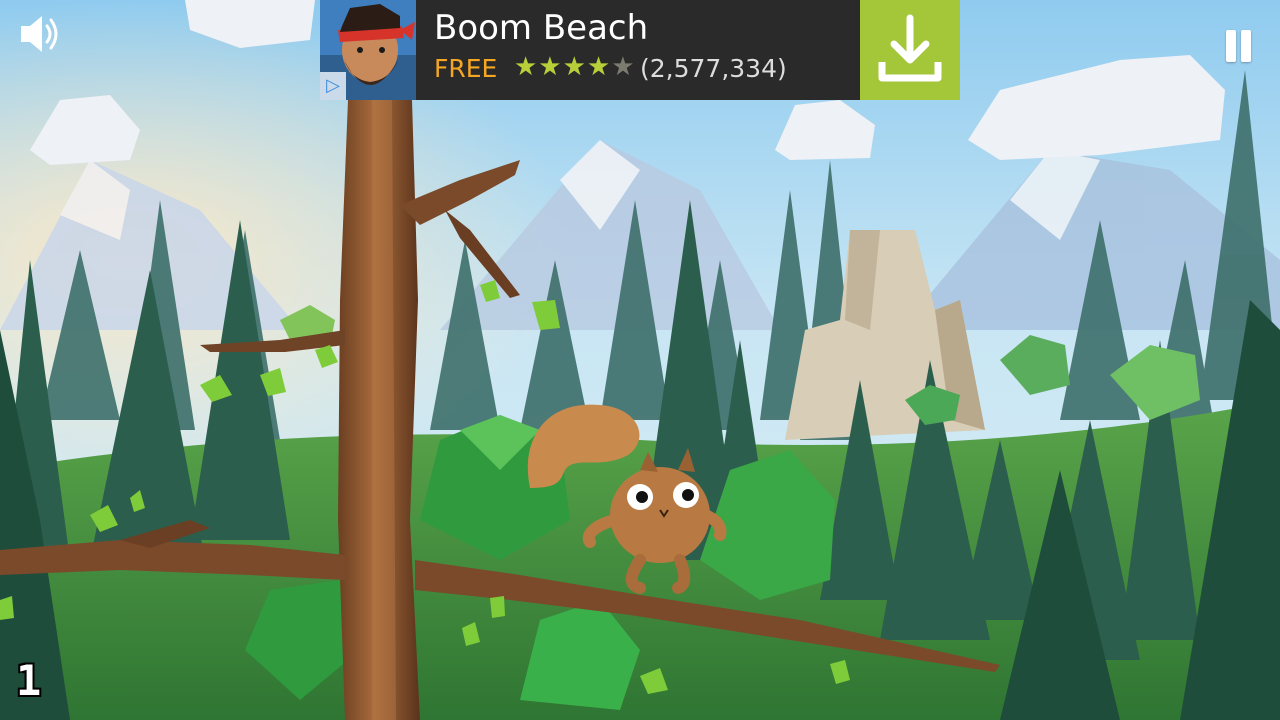 This screenshot has height=720, width=1280. What do you see at coordinates (29, 680) in the screenshot?
I see `score-counter: 1` at bounding box center [29, 680].